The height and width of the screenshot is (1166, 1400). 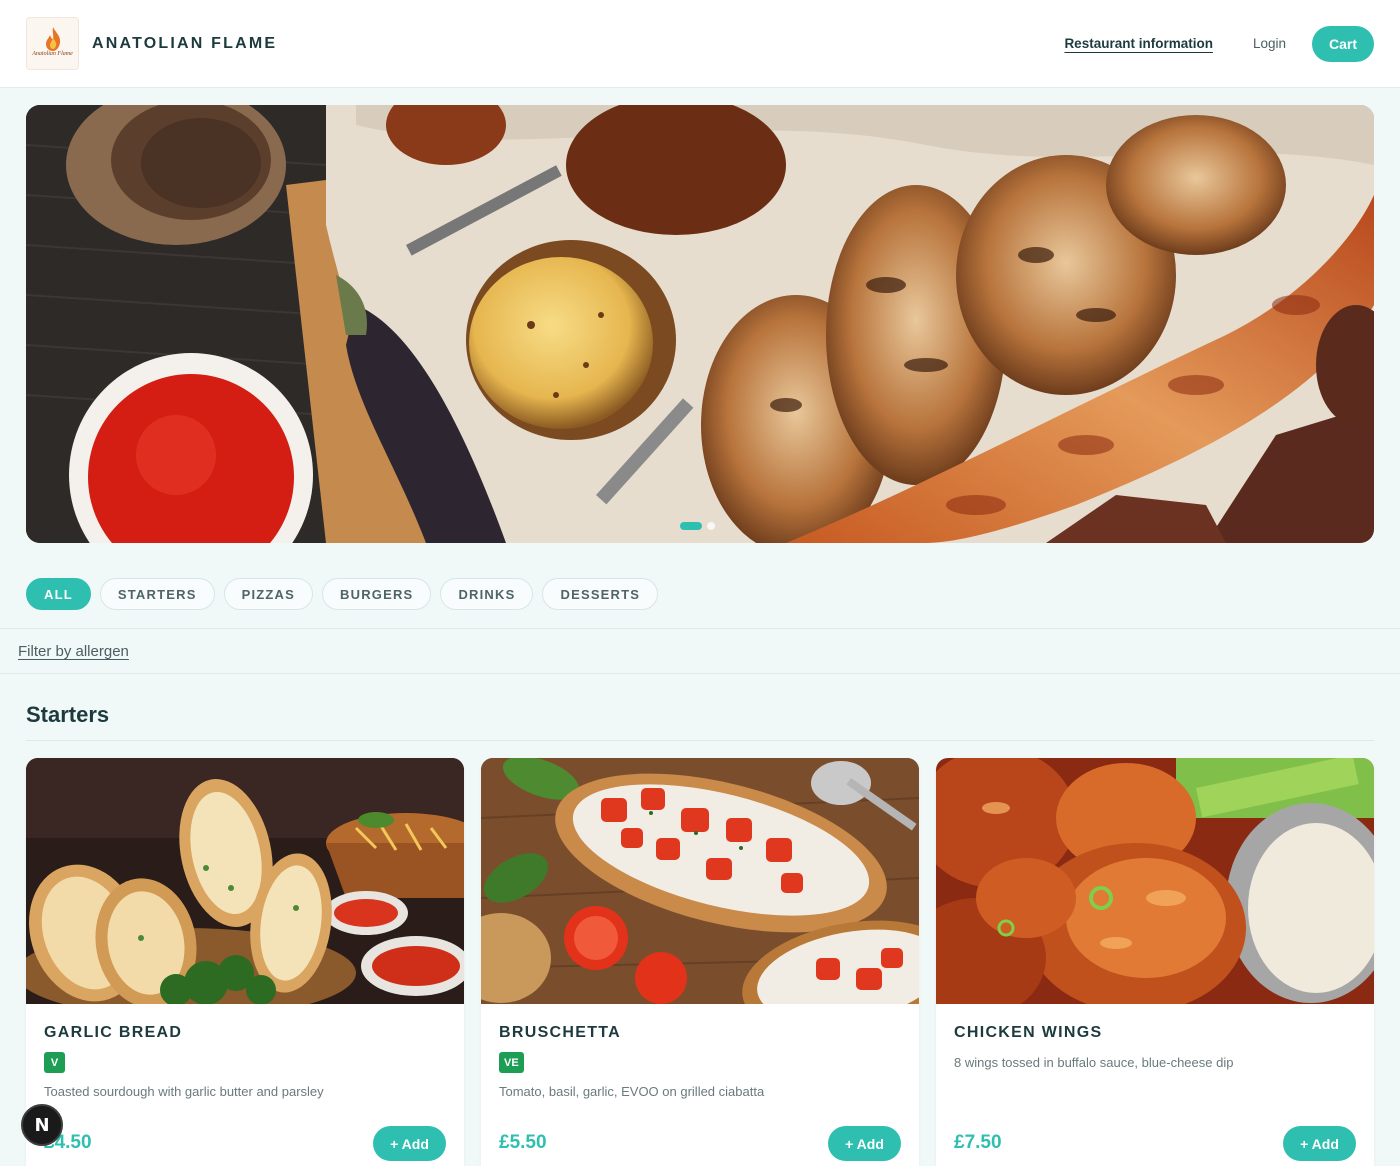 I want to click on category-starters: STARTERS, so click(x=157, y=594).